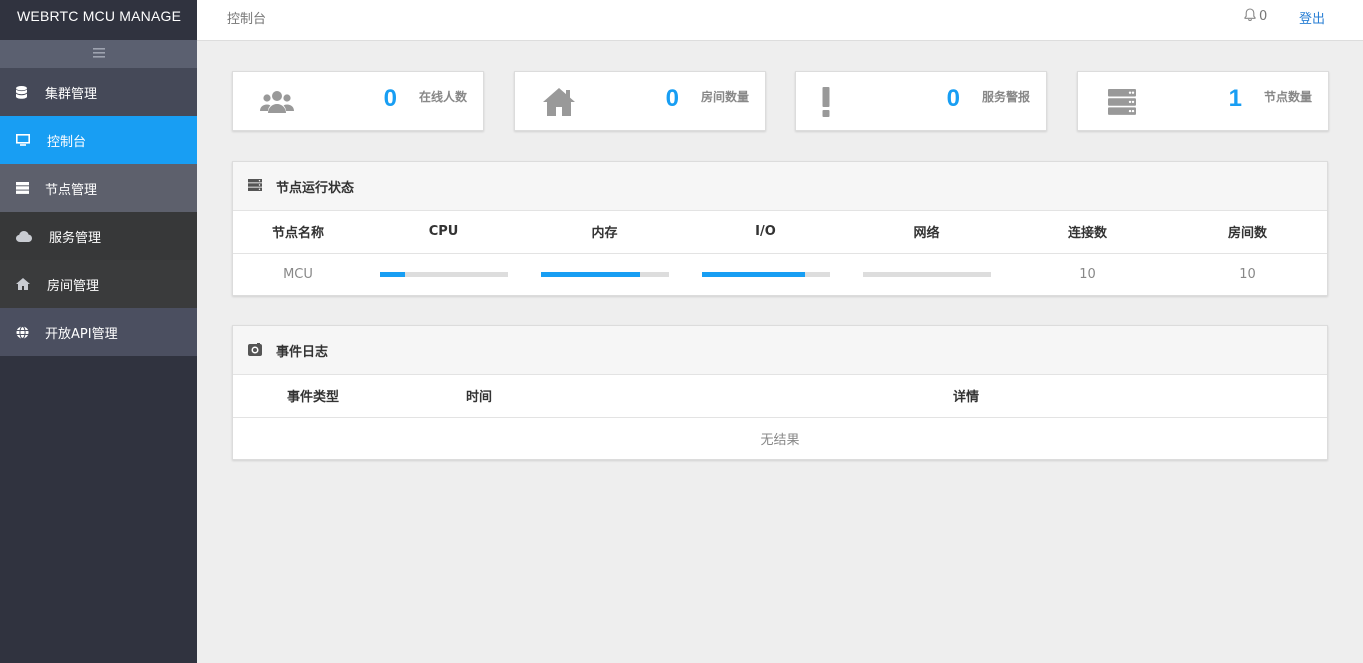 The height and width of the screenshot is (663, 1363). What do you see at coordinates (247, 19) in the screenshot?
I see `breadcrumb: 控制台` at bounding box center [247, 19].